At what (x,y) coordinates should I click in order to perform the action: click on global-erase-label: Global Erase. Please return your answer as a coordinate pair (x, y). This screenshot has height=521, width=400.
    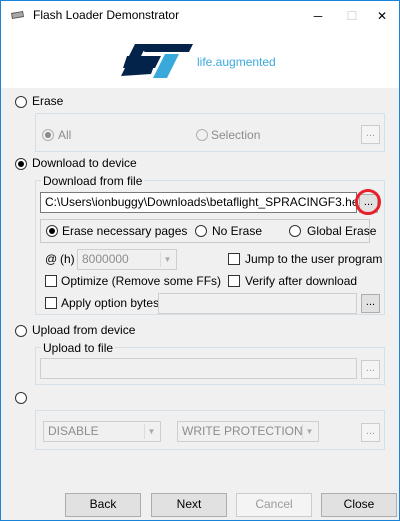
    Looking at the image, I should click on (342, 231).